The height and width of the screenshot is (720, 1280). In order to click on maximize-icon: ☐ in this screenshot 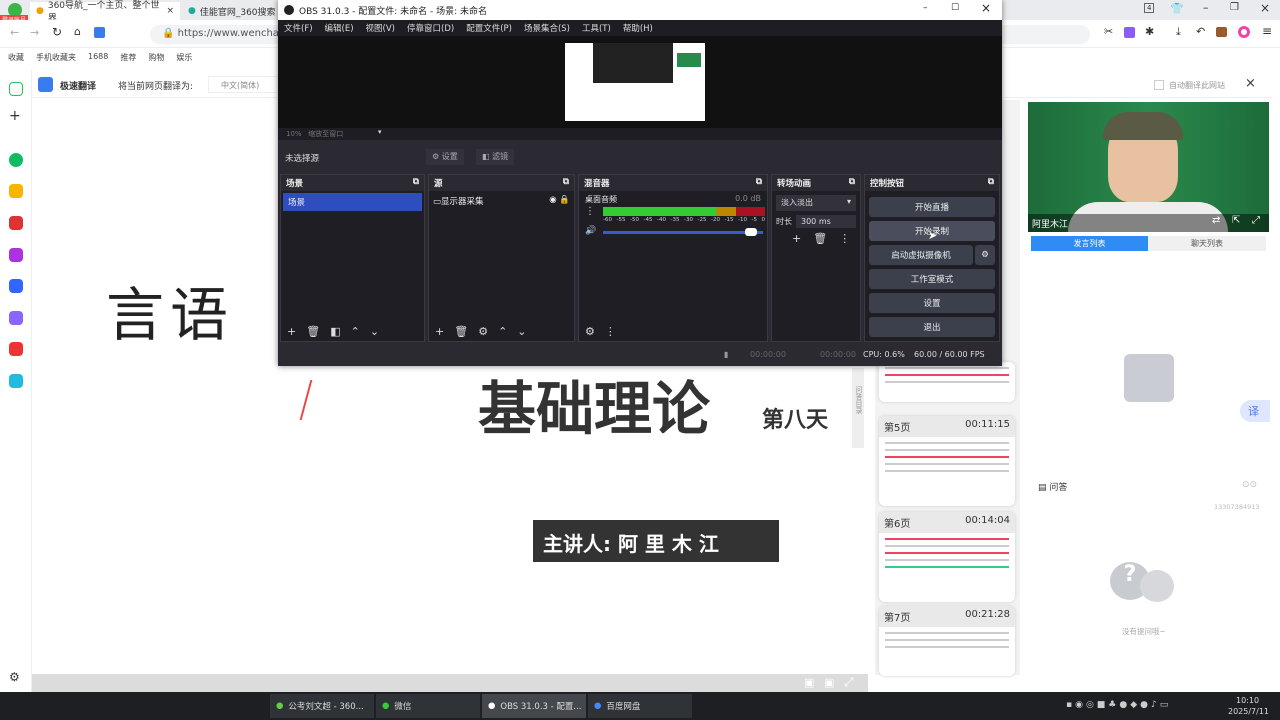, I will do `click(955, 8)`.